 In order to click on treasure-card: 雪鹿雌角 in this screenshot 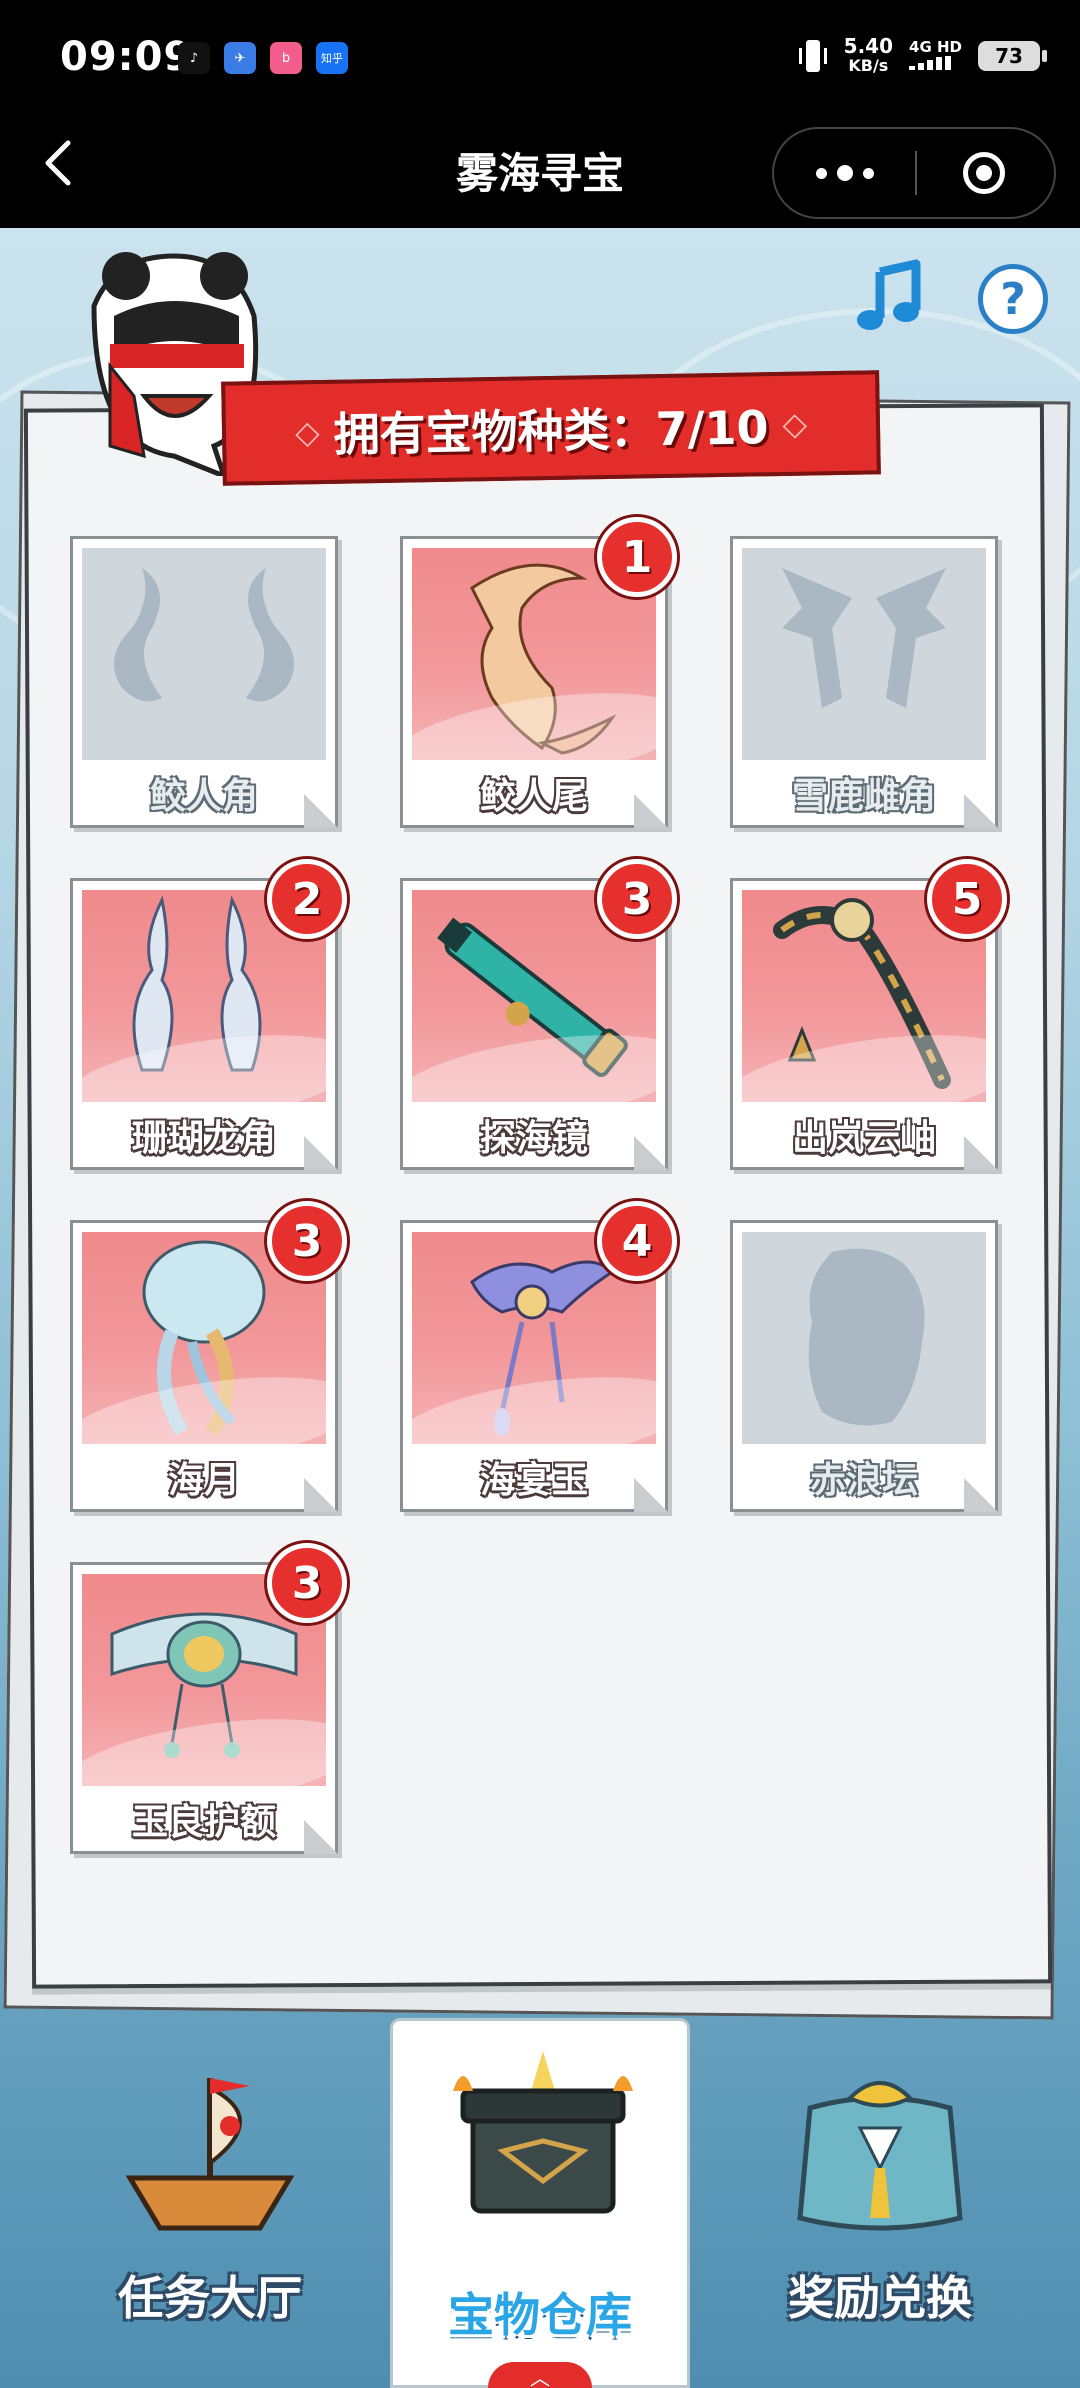, I will do `click(864, 682)`.